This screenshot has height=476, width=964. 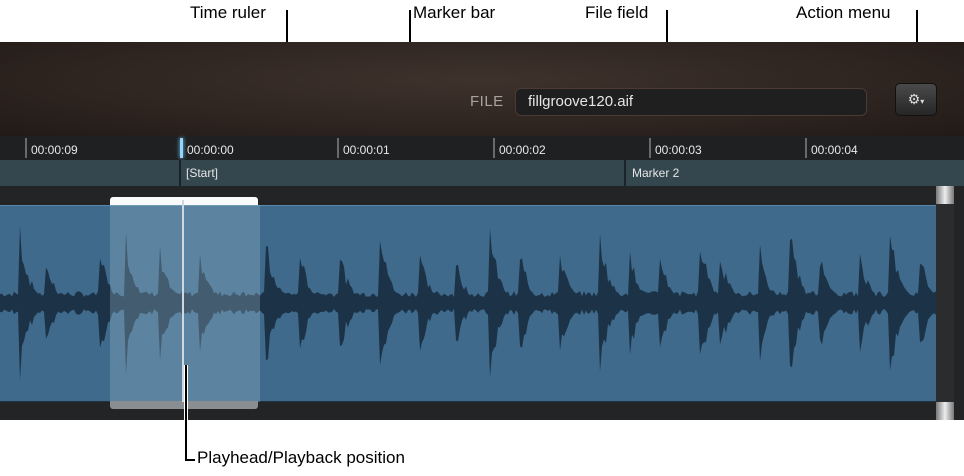 What do you see at coordinates (183, 301) in the screenshot?
I see `playhead` at bounding box center [183, 301].